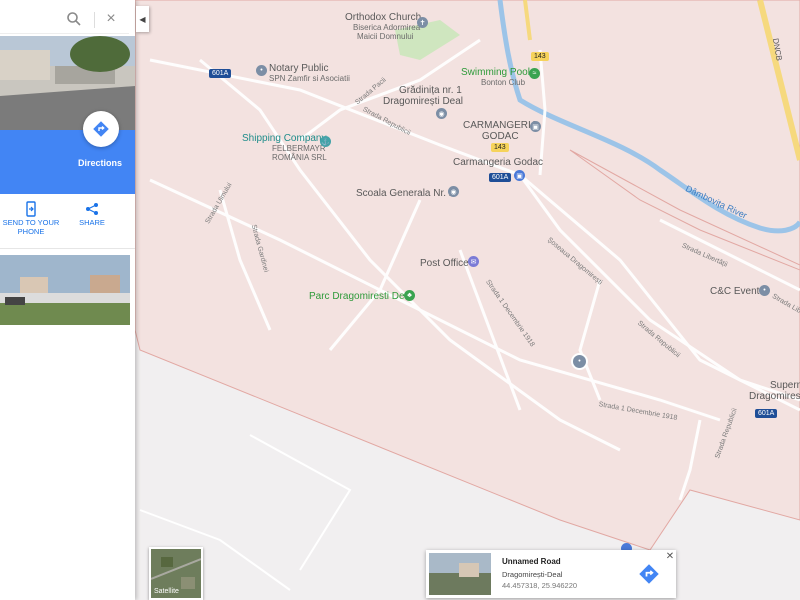 This screenshot has height=600, width=800. What do you see at coordinates (385, 36) in the screenshot?
I see `poi-sub: Maicii Domnului` at bounding box center [385, 36].